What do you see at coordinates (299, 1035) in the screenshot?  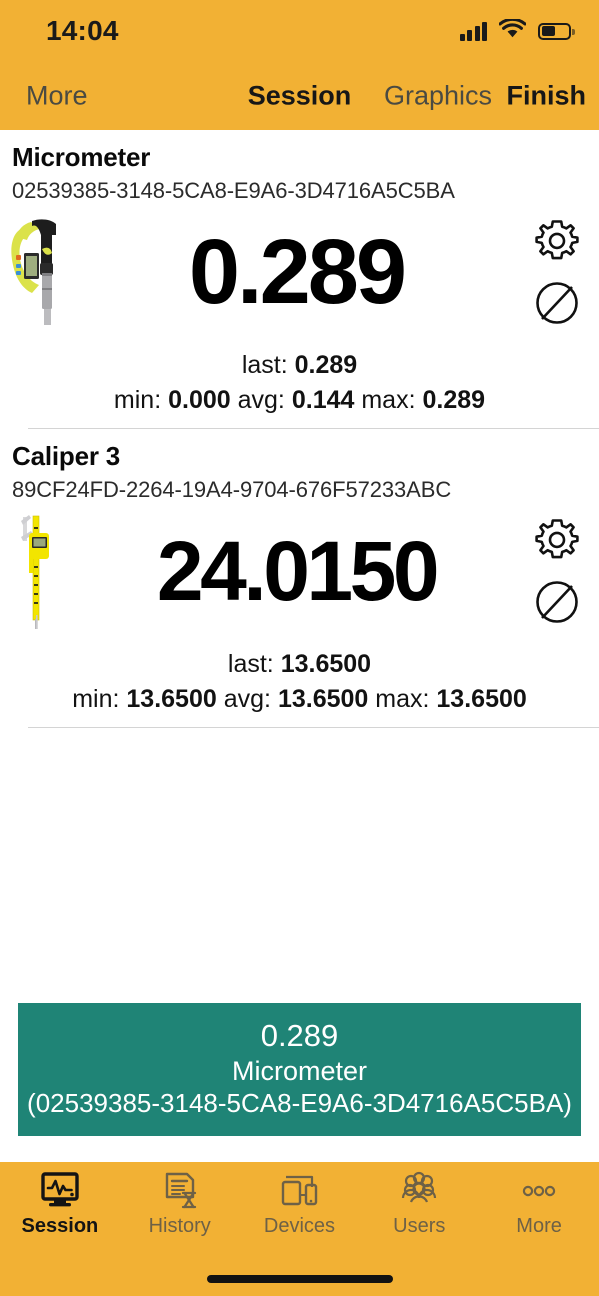 I see `latest-reading-value: 0.289` at bounding box center [299, 1035].